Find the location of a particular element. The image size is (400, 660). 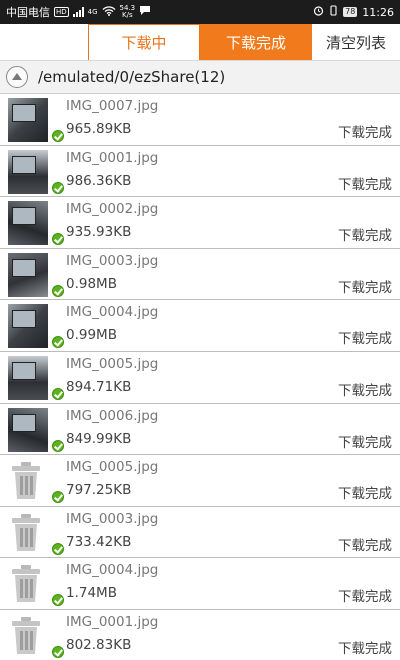

file-row: IMG_0005.jpg 797.25KB 下载完成 is located at coordinates (200, 481).